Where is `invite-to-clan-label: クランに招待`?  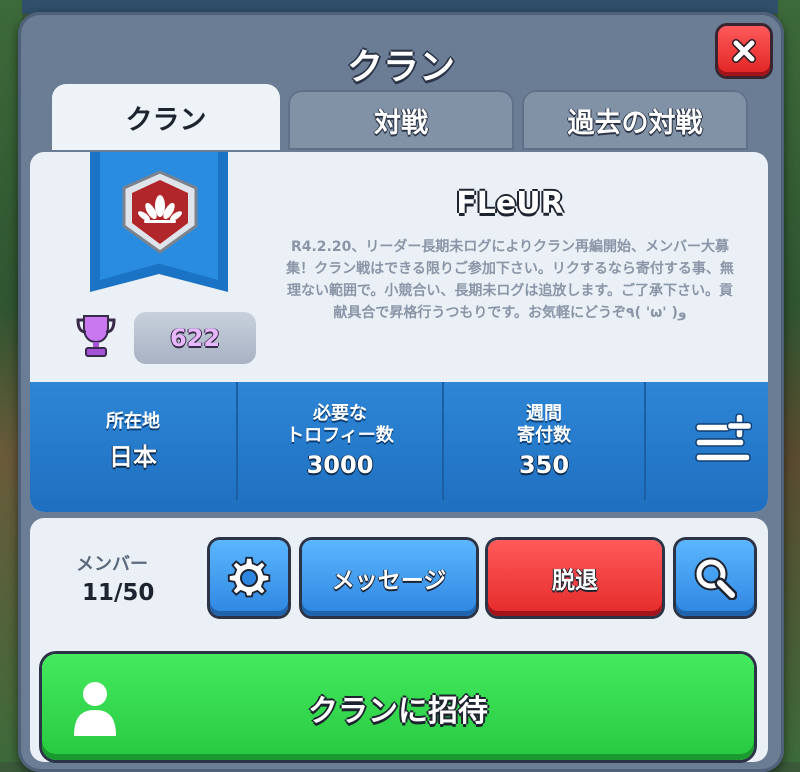 invite-to-clan-label: クランに招待 is located at coordinates (398, 711).